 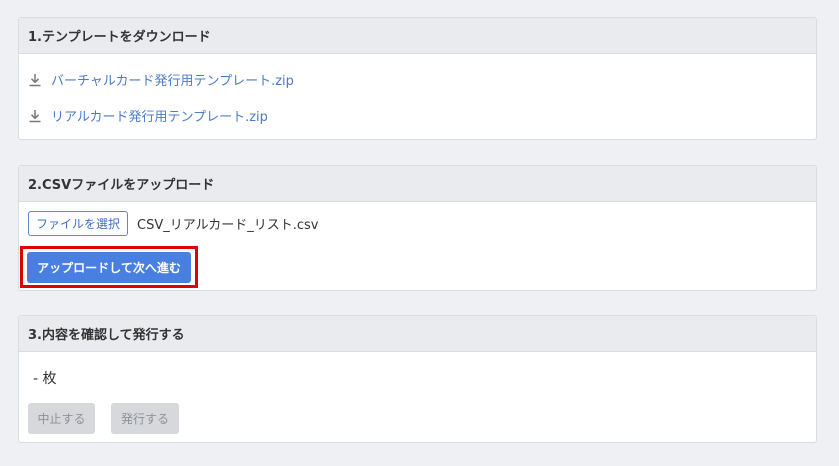 I want to click on section-title: 1.テンプレートをダウンロード, so click(x=417, y=36).